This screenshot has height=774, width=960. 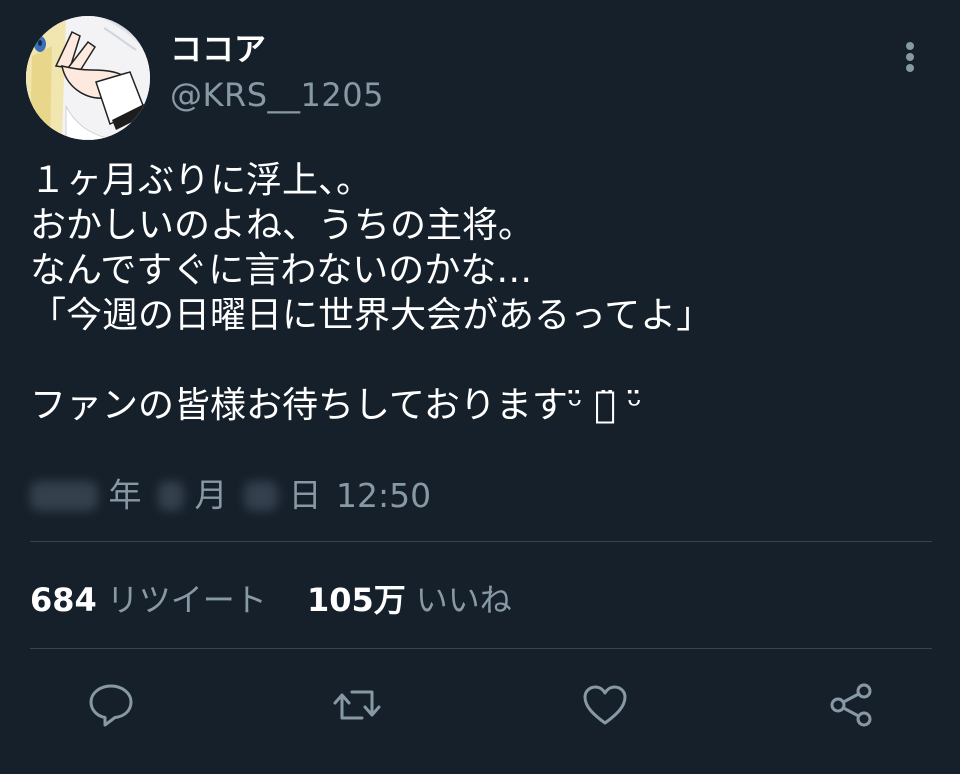 What do you see at coordinates (186, 600) in the screenshot?
I see `retweets-label: リツイート` at bounding box center [186, 600].